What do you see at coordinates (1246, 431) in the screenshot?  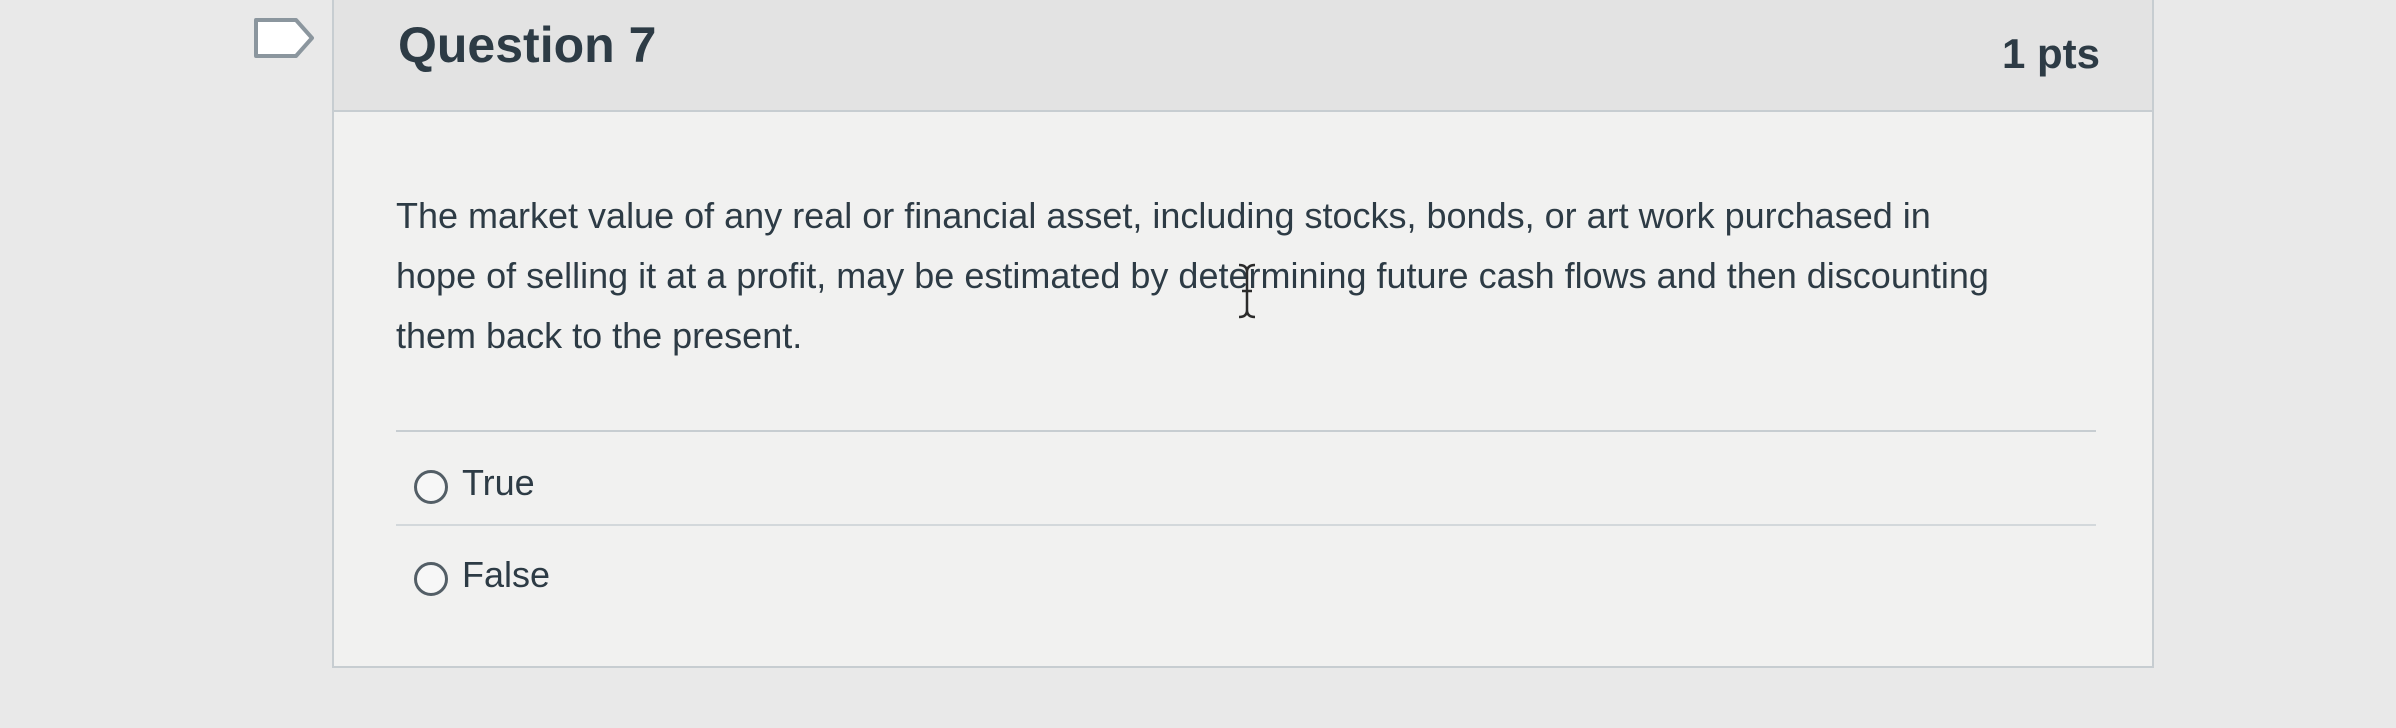 I see `answers-divider` at bounding box center [1246, 431].